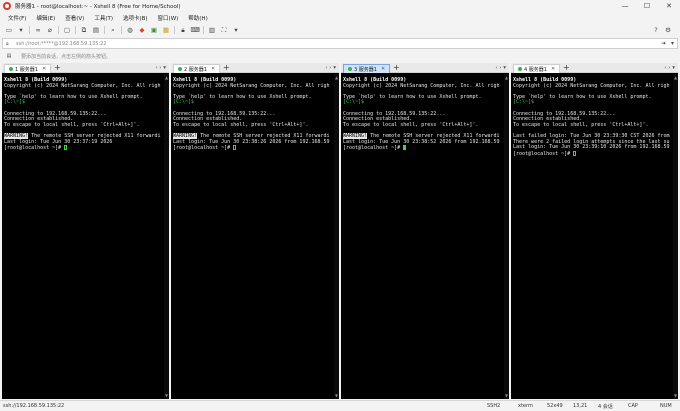  Describe the element at coordinates (142, 30) in the screenshot. I see `color-scheme-icon: ◆` at that location.